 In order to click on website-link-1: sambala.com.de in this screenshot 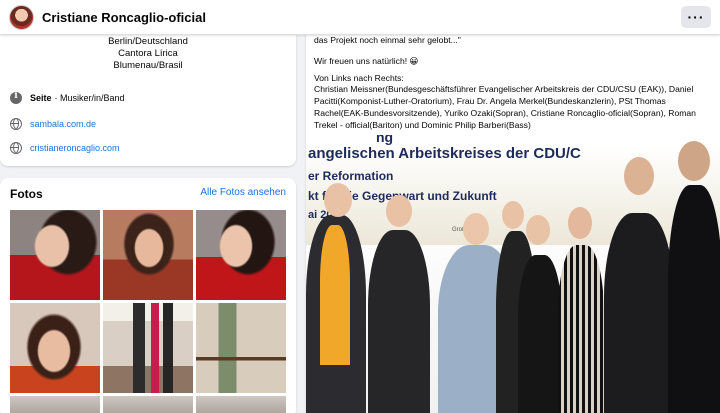, I will do `click(63, 124)`.